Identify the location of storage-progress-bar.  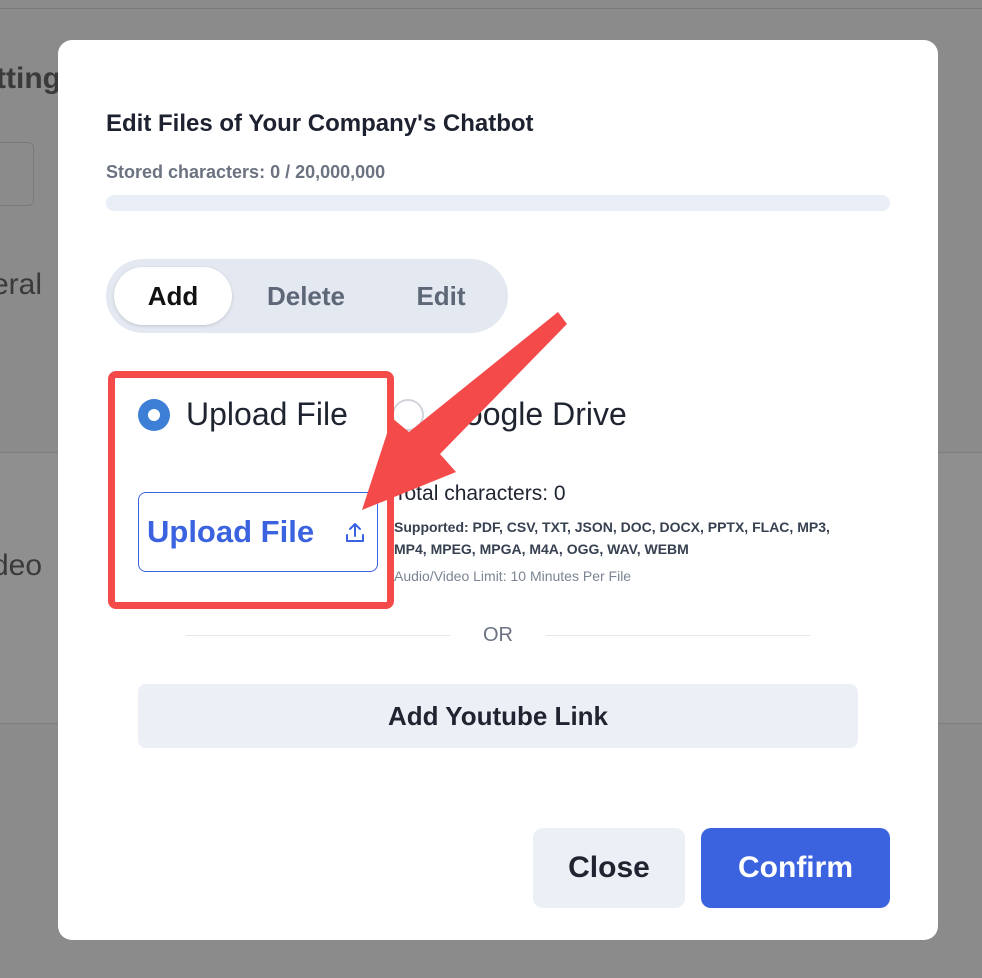
(498, 203).